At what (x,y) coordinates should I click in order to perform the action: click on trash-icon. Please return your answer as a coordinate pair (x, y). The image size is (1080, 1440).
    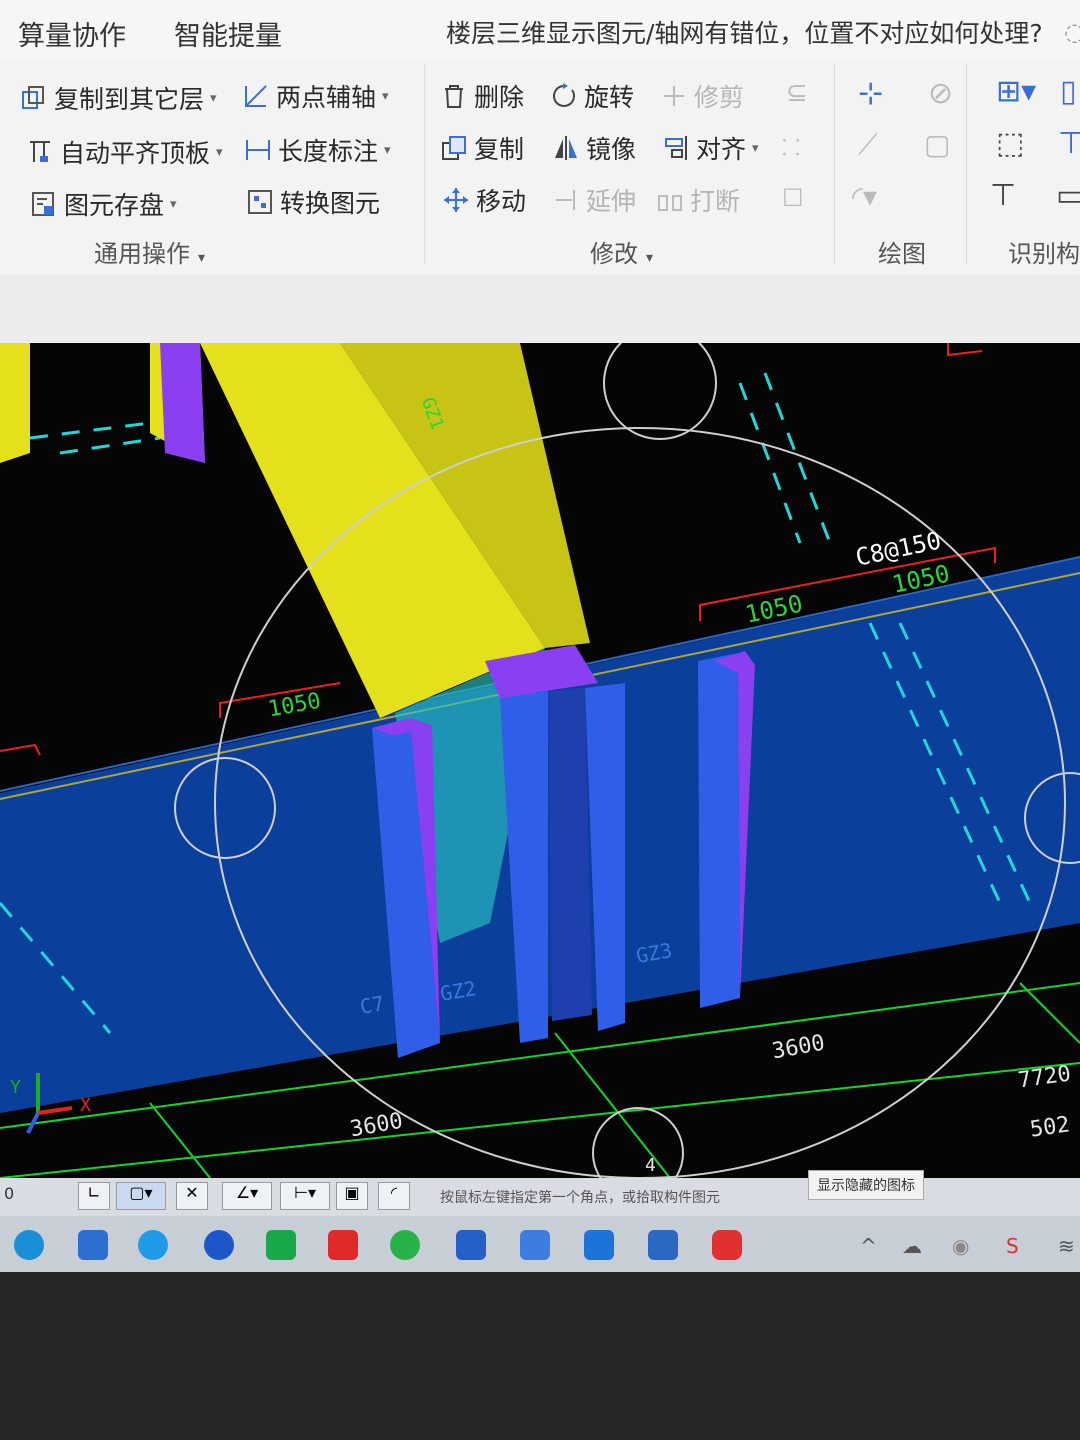
    Looking at the image, I should click on (454, 96).